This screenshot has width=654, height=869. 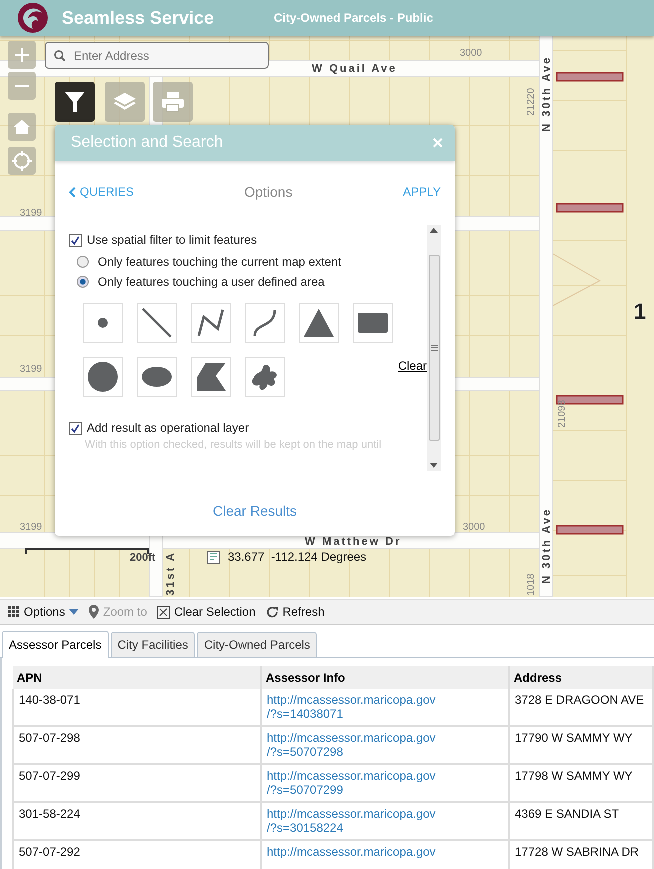 I want to click on chevron-left-icon, so click(x=72, y=192).